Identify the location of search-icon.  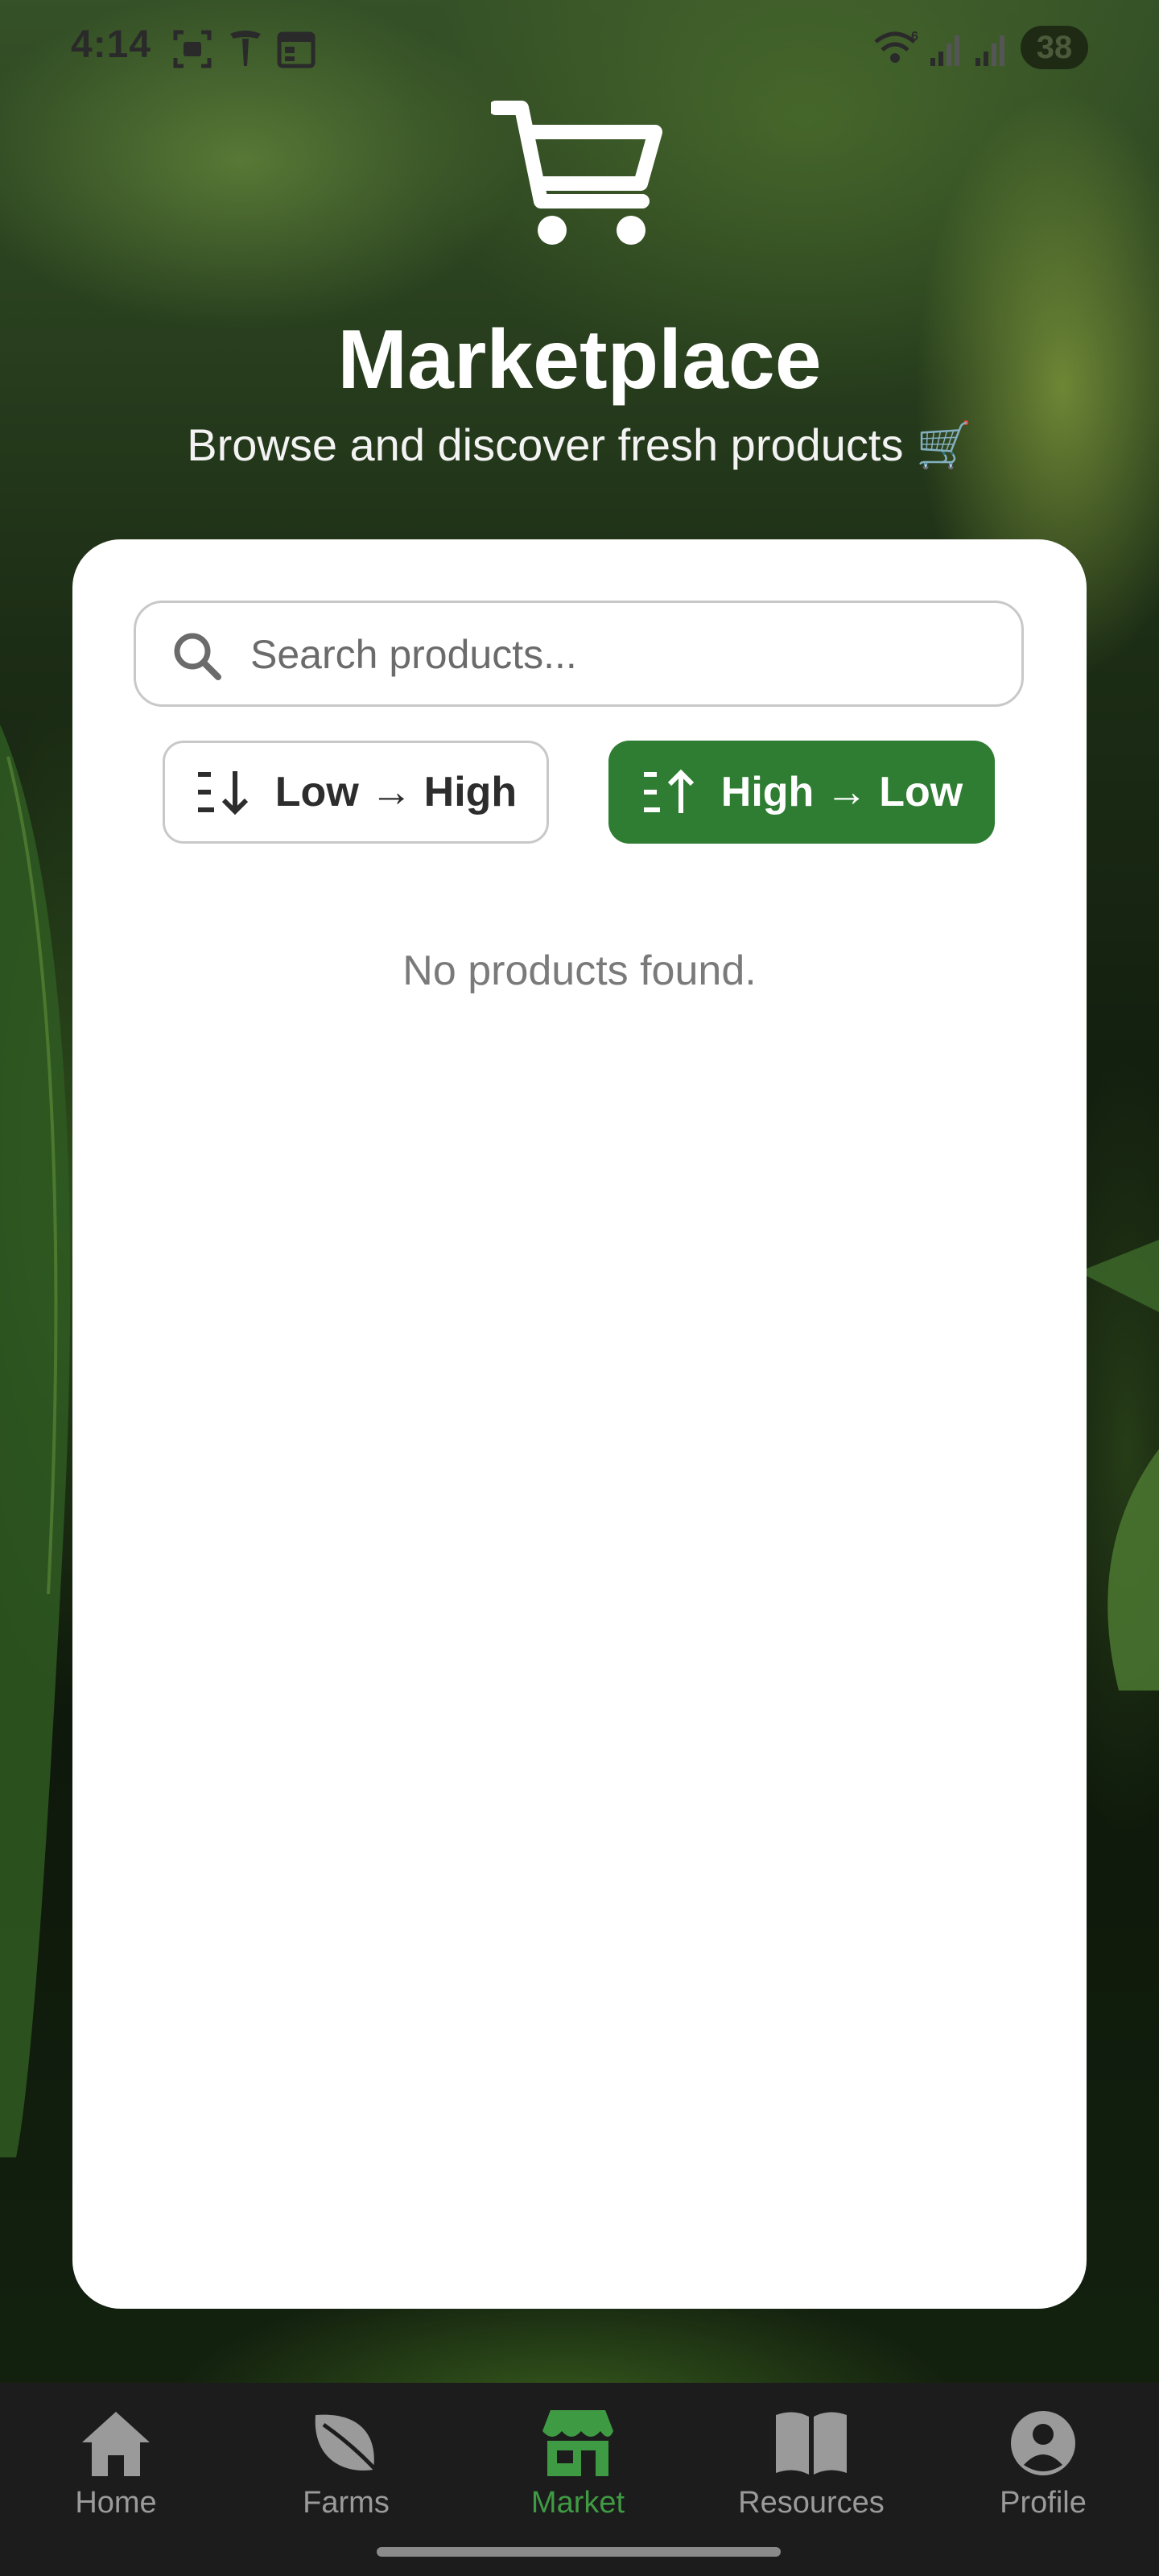
(197, 656).